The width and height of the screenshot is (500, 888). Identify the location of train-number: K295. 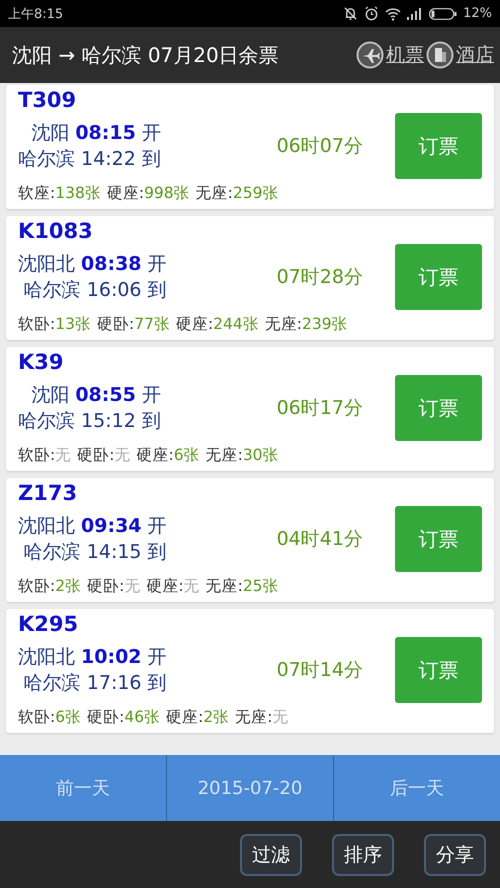
(49, 624).